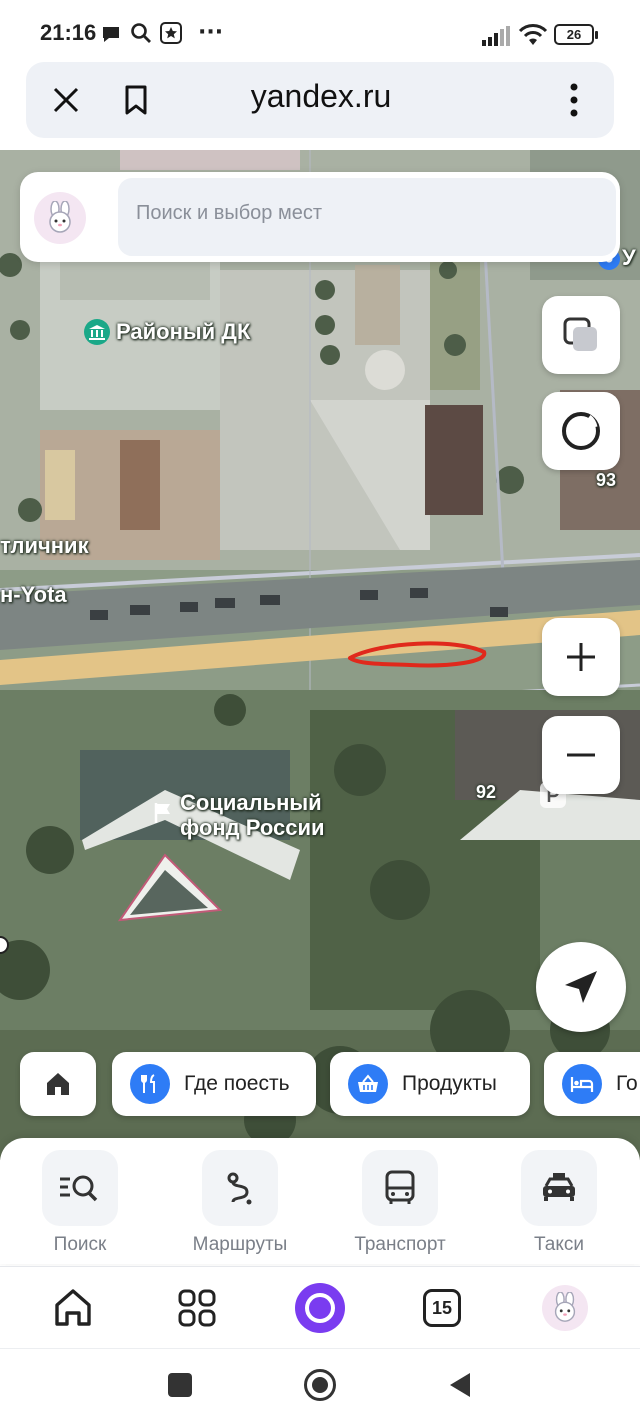 The image size is (640, 1422). Describe the element at coordinates (240, 1188) in the screenshot. I see `route-icon` at that location.